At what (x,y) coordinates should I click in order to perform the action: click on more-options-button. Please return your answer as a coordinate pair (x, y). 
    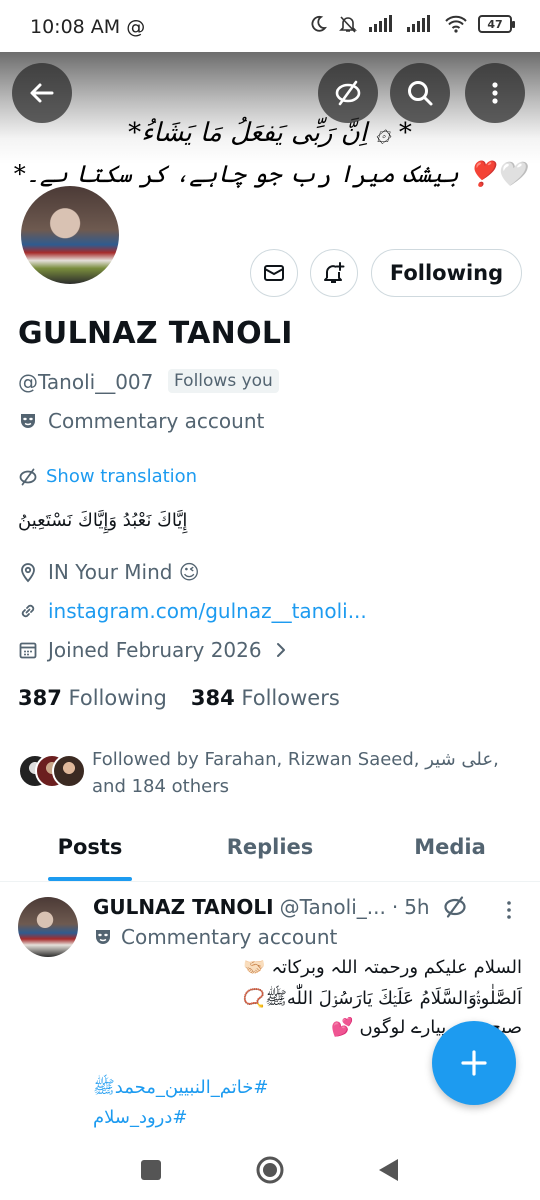
    Looking at the image, I should click on (495, 93).